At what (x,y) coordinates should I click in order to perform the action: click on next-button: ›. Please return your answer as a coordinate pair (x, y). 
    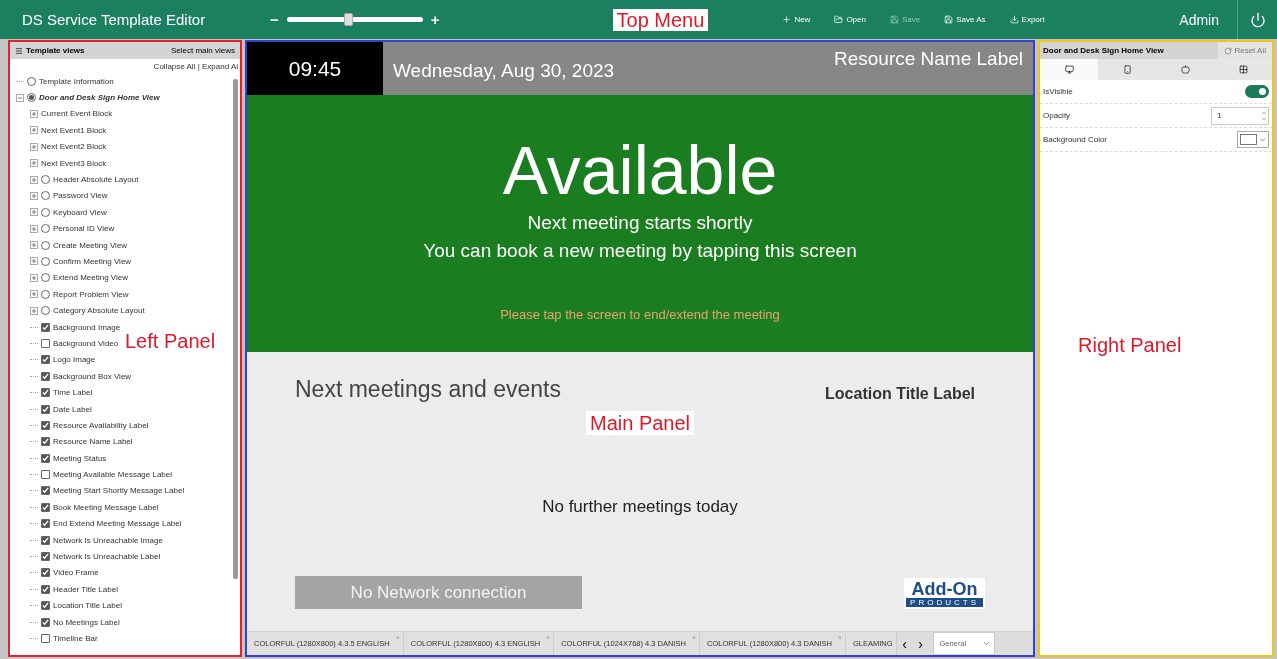
    Looking at the image, I should click on (920, 643).